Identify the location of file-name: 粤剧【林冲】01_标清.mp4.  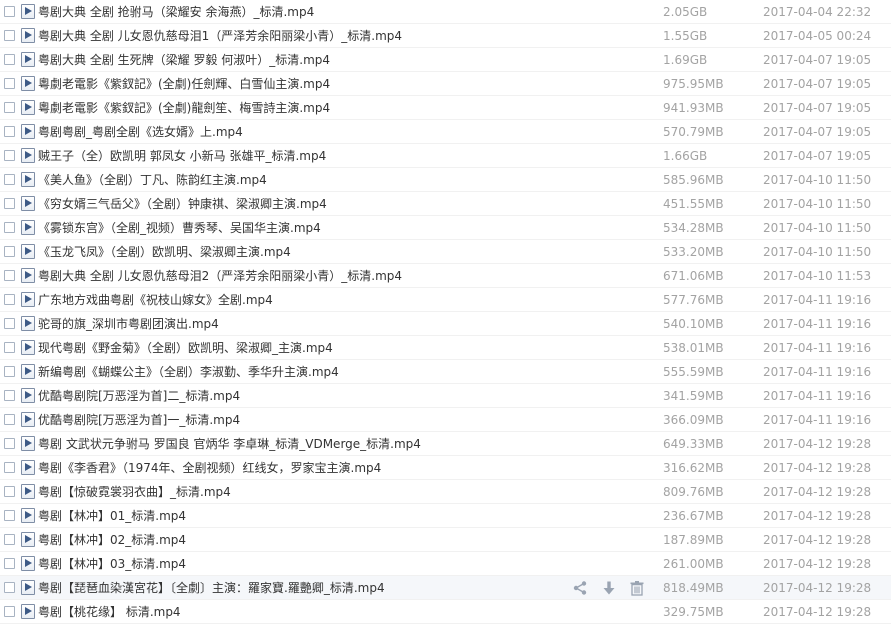
(303, 516).